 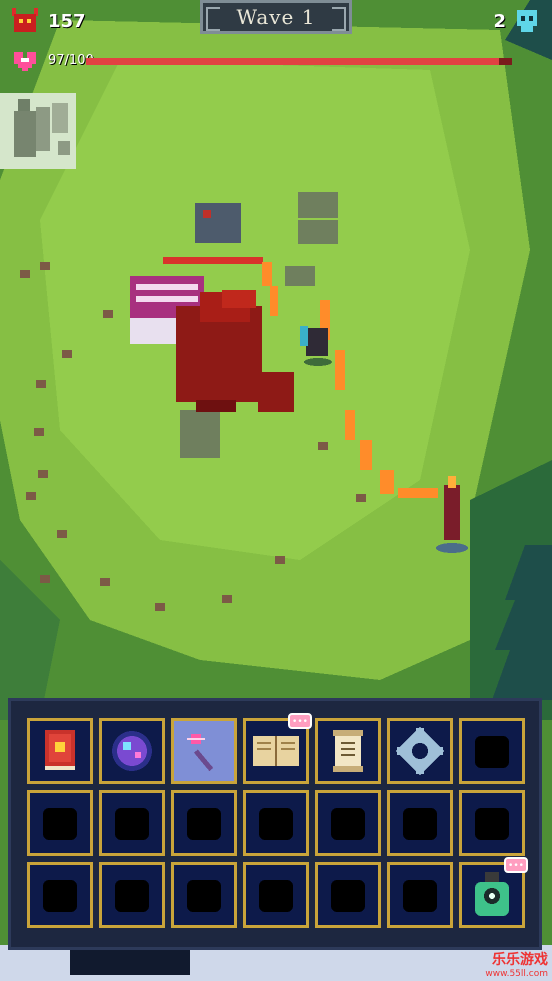 What do you see at coordinates (67, 21) in the screenshot?
I see `kill-count: 157` at bounding box center [67, 21].